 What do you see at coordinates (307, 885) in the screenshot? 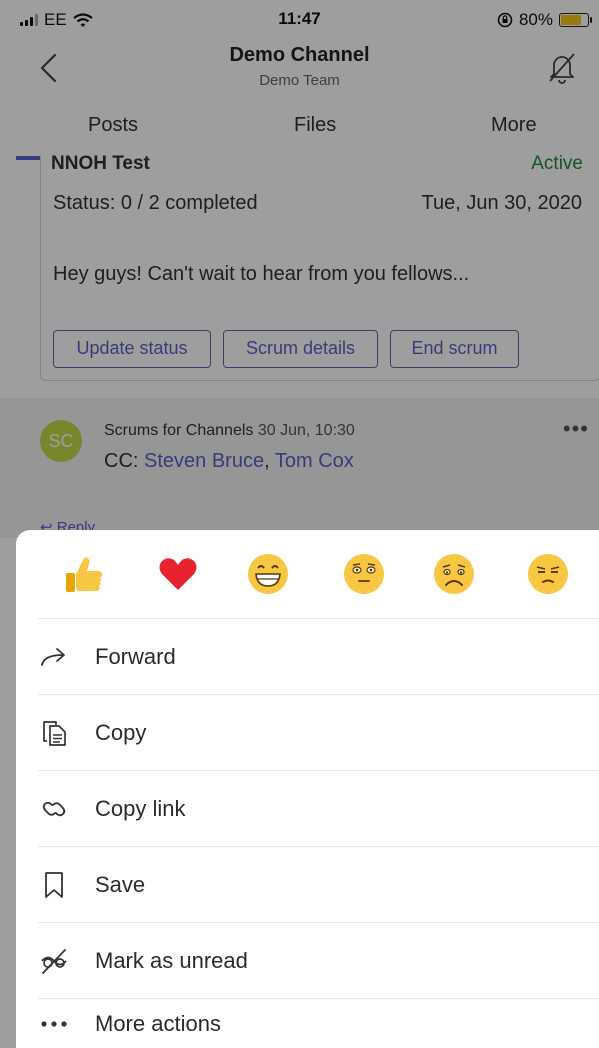
I see `save-action: Save` at bounding box center [307, 885].